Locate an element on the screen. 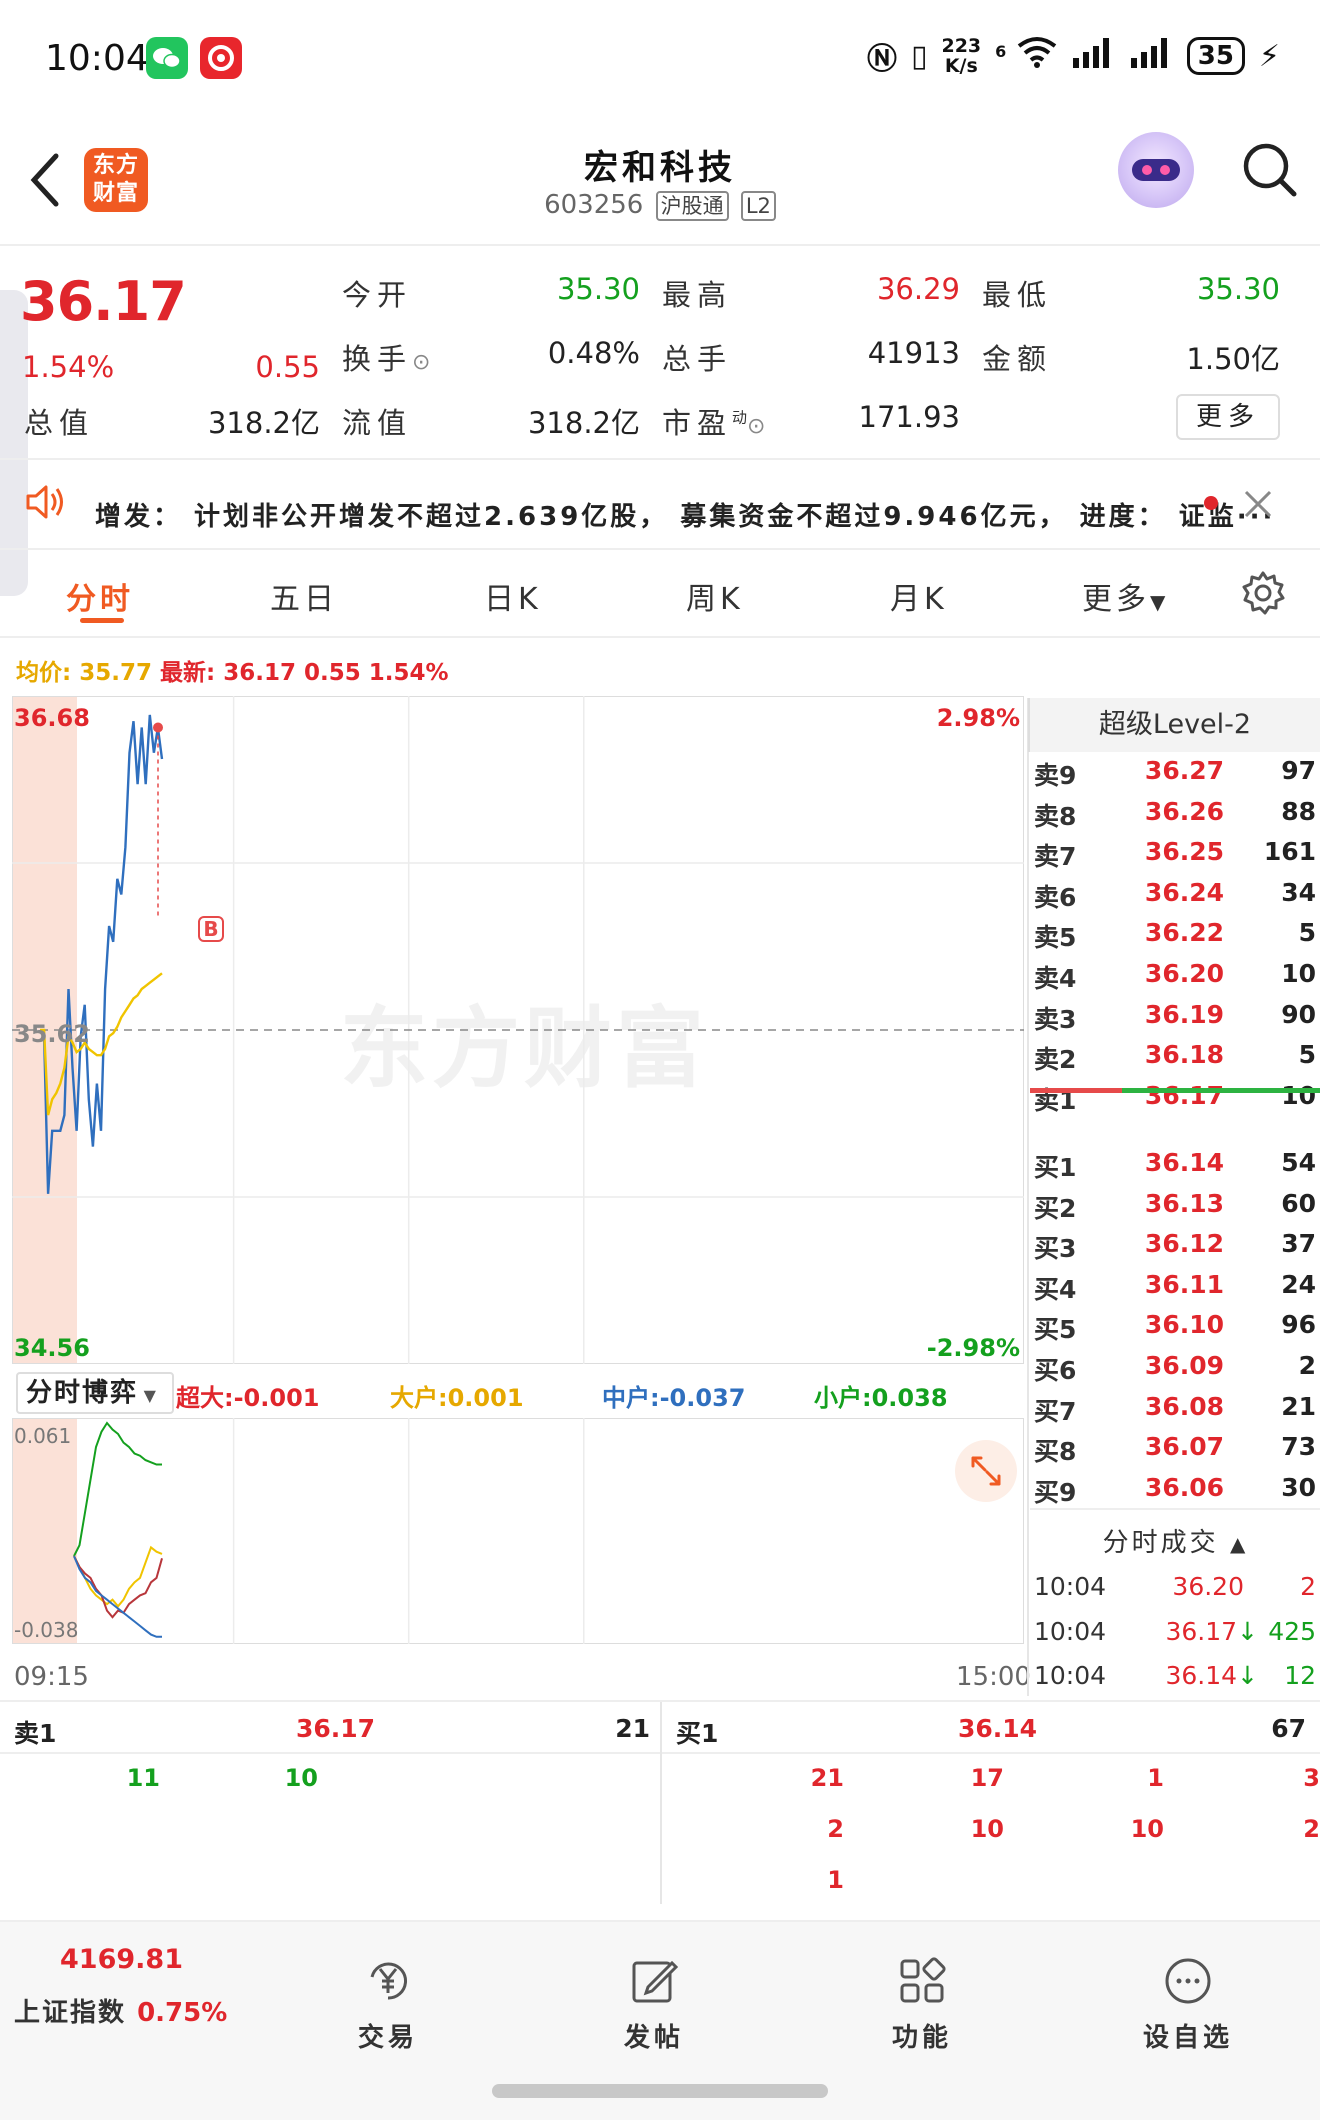 This screenshot has height=2120, width=1320. trade-icon is located at coordinates (389, 1981).